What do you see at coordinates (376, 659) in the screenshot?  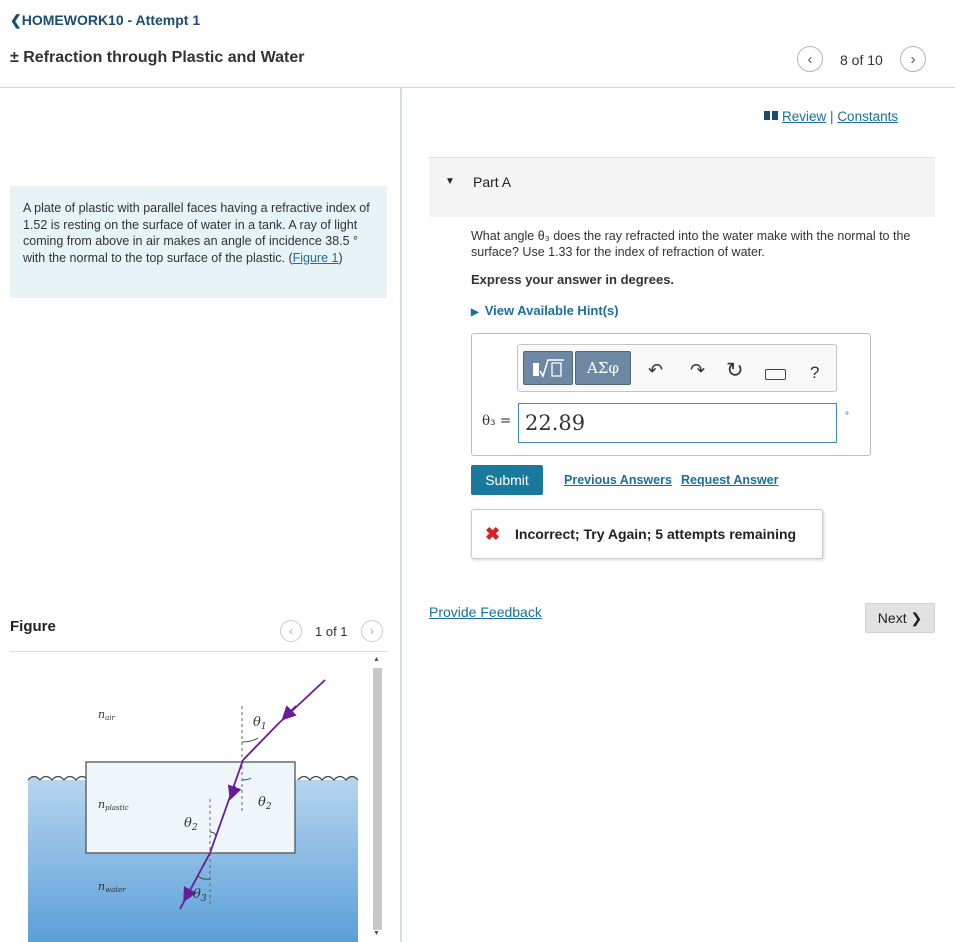 I see `scroll-up-icon: ▲` at bounding box center [376, 659].